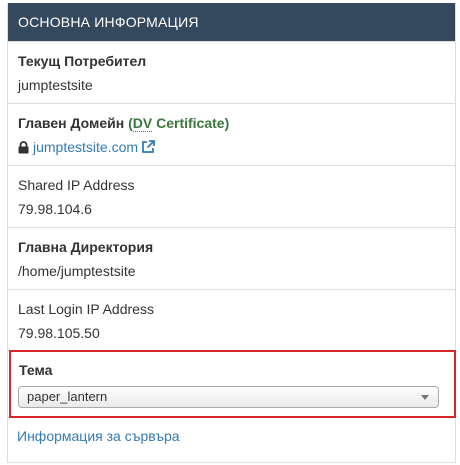 This screenshot has width=460, height=465. Describe the element at coordinates (36, 370) in the screenshot. I see `theme-label: Тема` at that location.